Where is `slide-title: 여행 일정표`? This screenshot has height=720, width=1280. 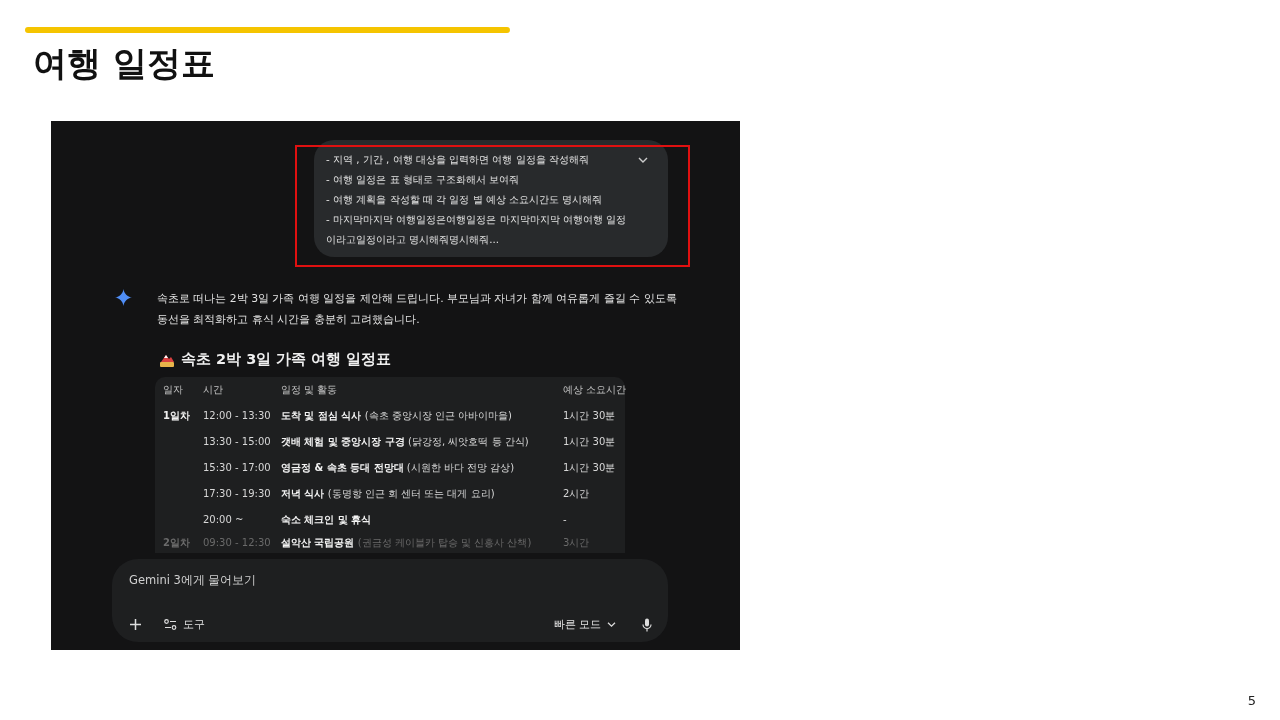 slide-title: 여행 일정표 is located at coordinates (124, 63).